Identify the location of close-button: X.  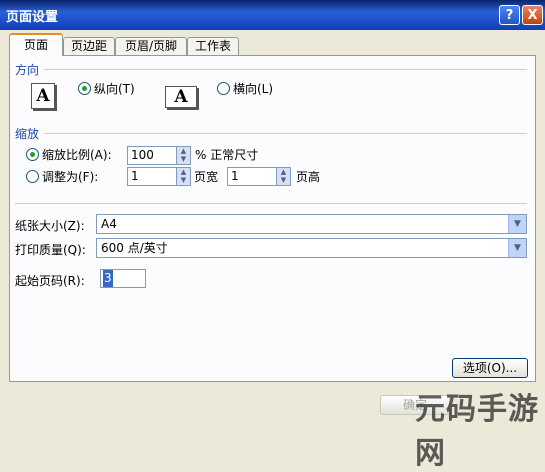
(532, 15).